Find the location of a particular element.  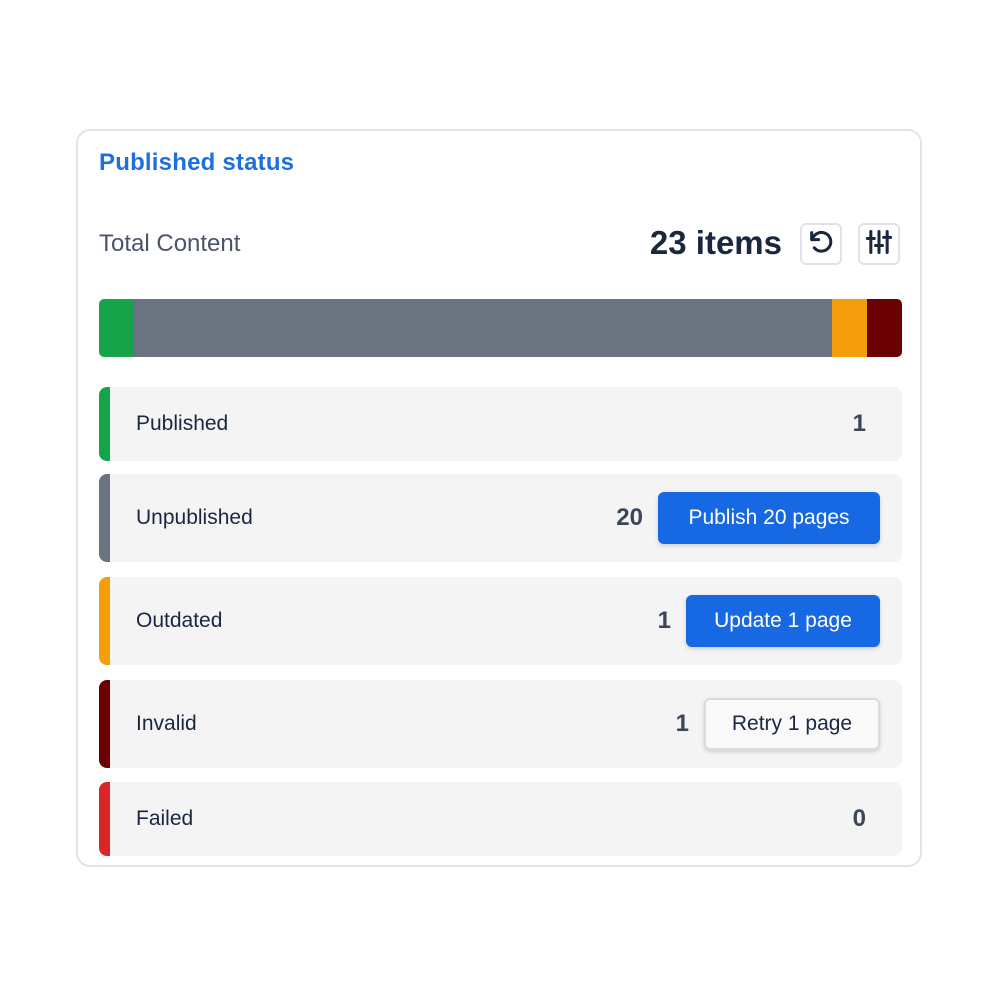

bar-segment-outdated is located at coordinates (850, 328).